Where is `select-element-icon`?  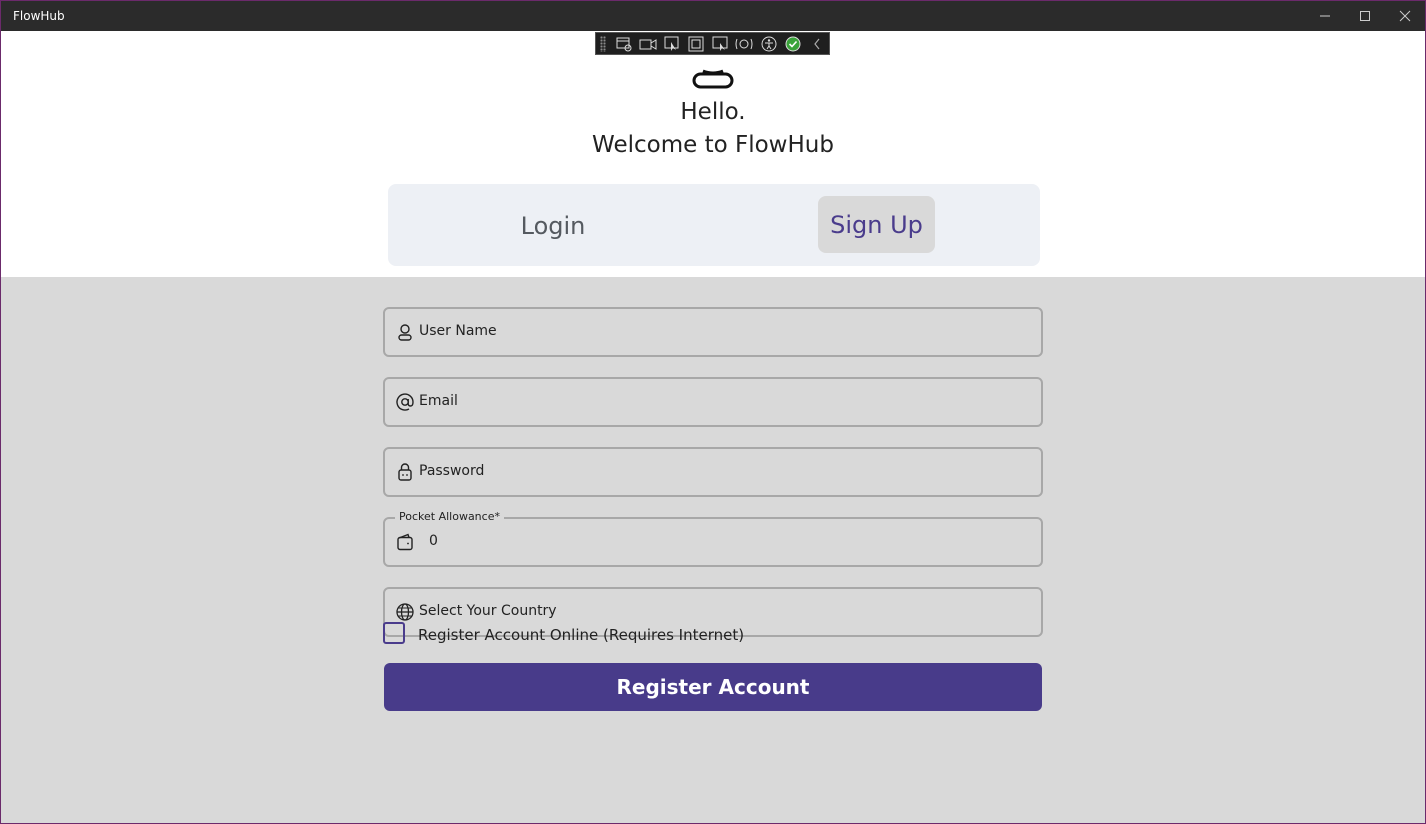
select-element-icon is located at coordinates (671, 43).